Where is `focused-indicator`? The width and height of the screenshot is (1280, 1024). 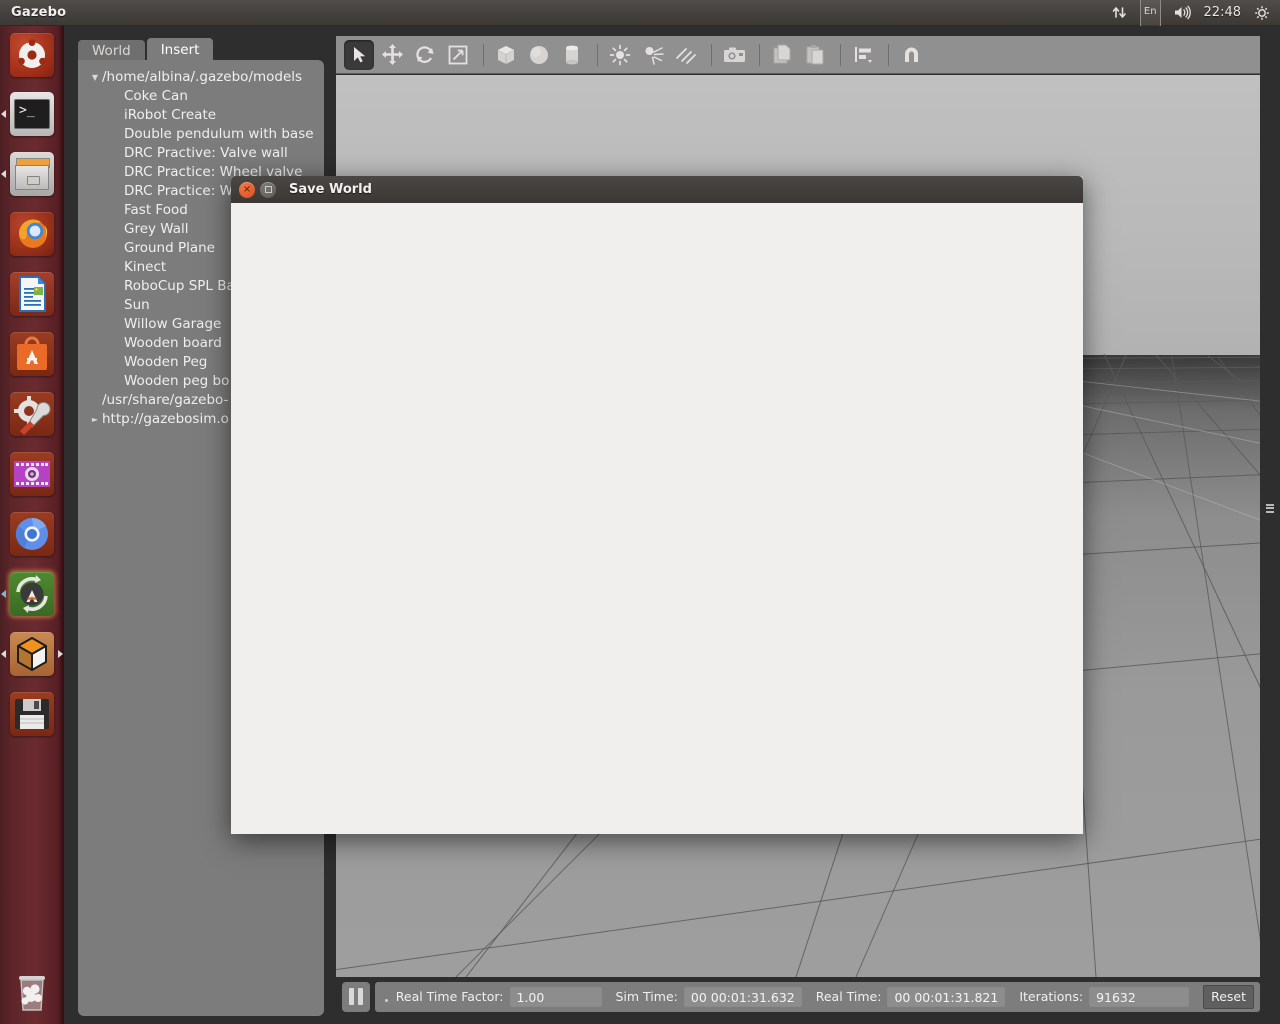 focused-indicator is located at coordinates (60, 654).